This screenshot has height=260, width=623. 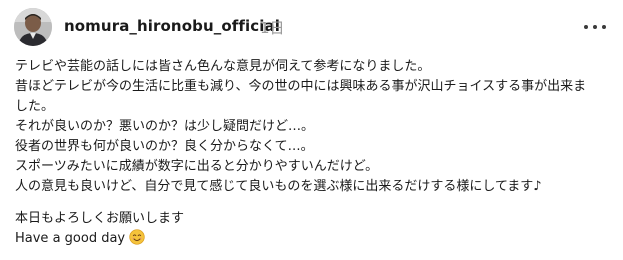 What do you see at coordinates (313, 239) in the screenshot?
I see `post-closing-line-with-emoji: Have a good day` at bounding box center [313, 239].